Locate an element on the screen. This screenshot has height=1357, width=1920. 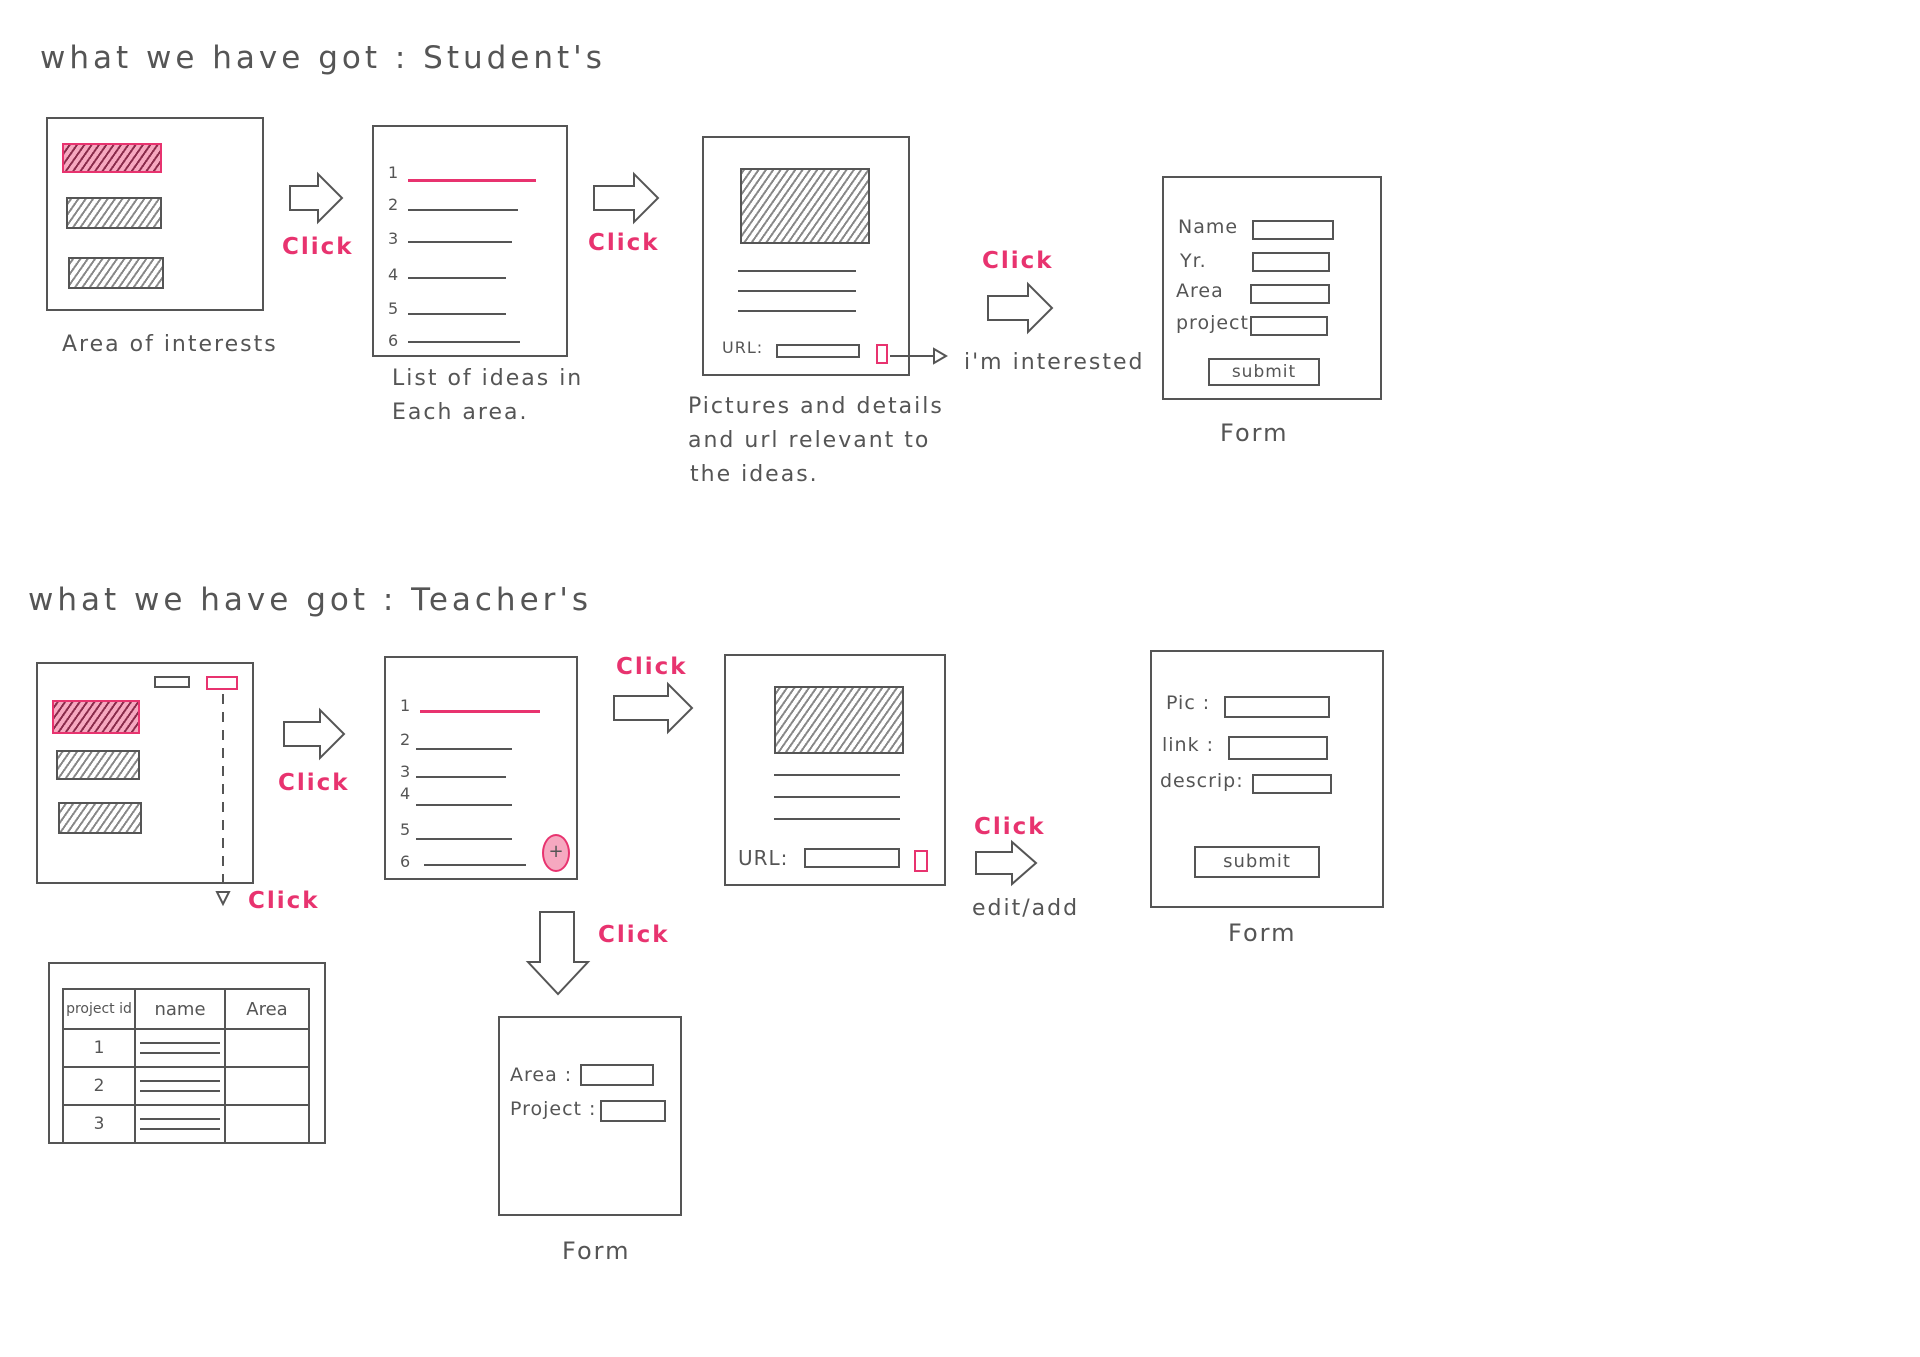
student-details-screen: URL: is located at coordinates (806, 256).